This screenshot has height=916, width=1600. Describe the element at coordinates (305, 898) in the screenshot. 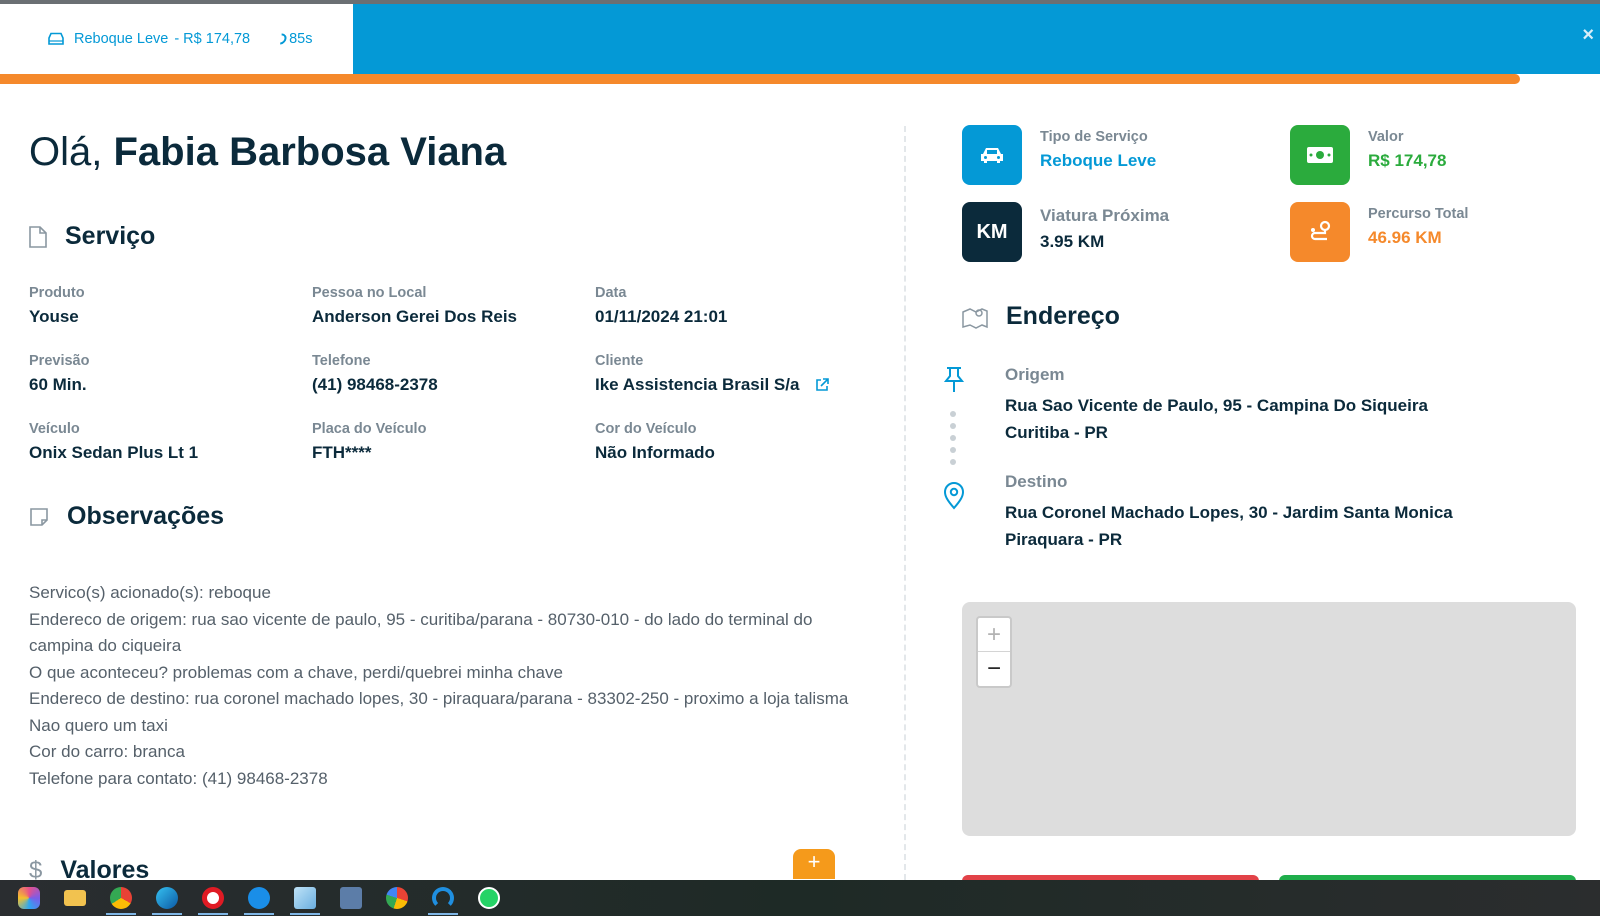

I see `notepad-icon` at that location.